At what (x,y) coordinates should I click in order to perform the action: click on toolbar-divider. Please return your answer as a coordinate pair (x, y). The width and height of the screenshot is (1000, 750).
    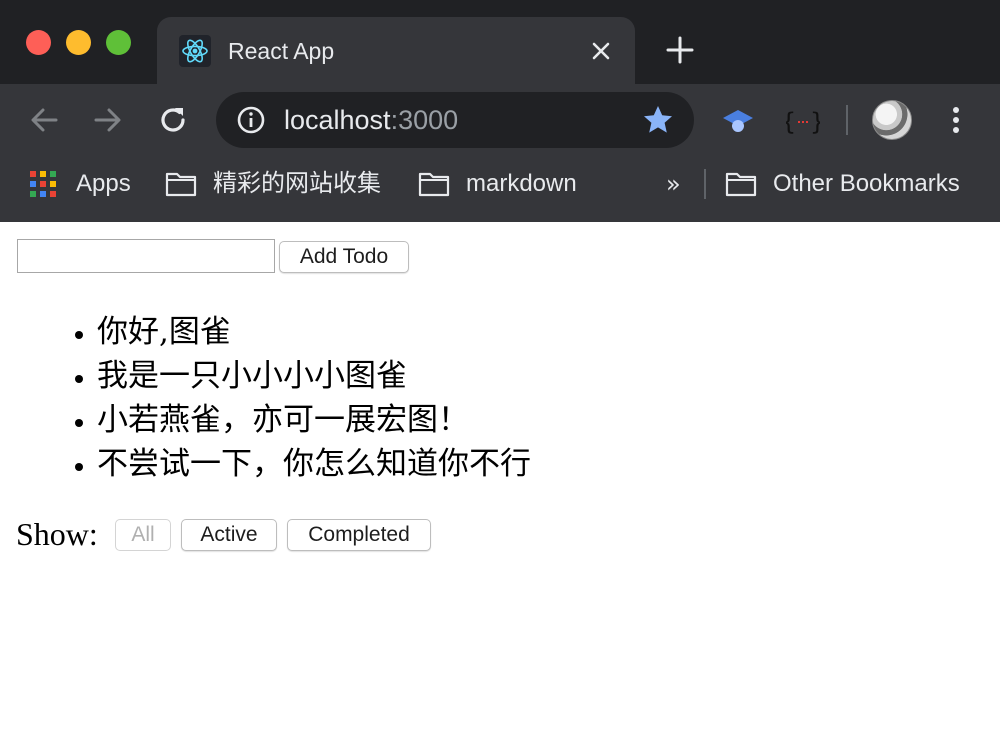
    Looking at the image, I should click on (847, 120).